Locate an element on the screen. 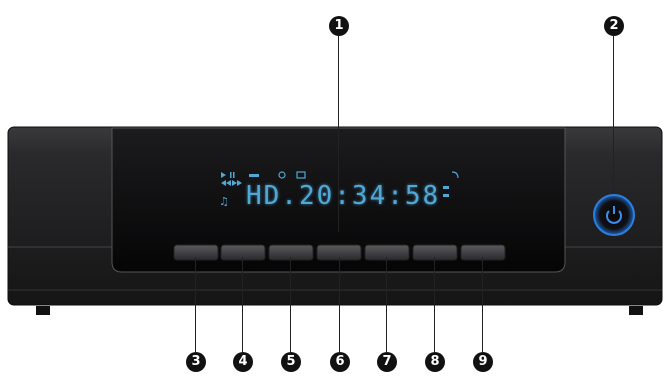 This screenshot has width=667, height=382. pause-icon is located at coordinates (231, 175).